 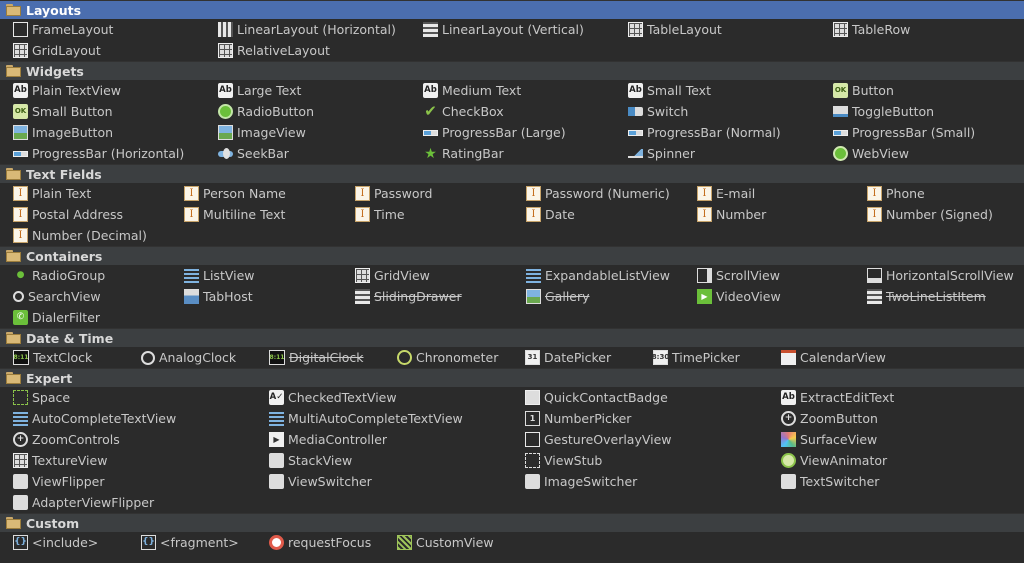 I want to click on palette-item: StackView, so click(x=310, y=460).